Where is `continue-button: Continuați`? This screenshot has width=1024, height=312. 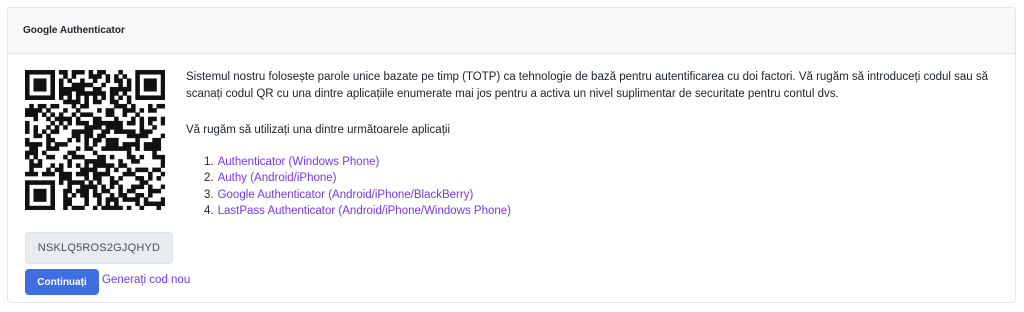 continue-button: Continuați is located at coordinates (62, 282).